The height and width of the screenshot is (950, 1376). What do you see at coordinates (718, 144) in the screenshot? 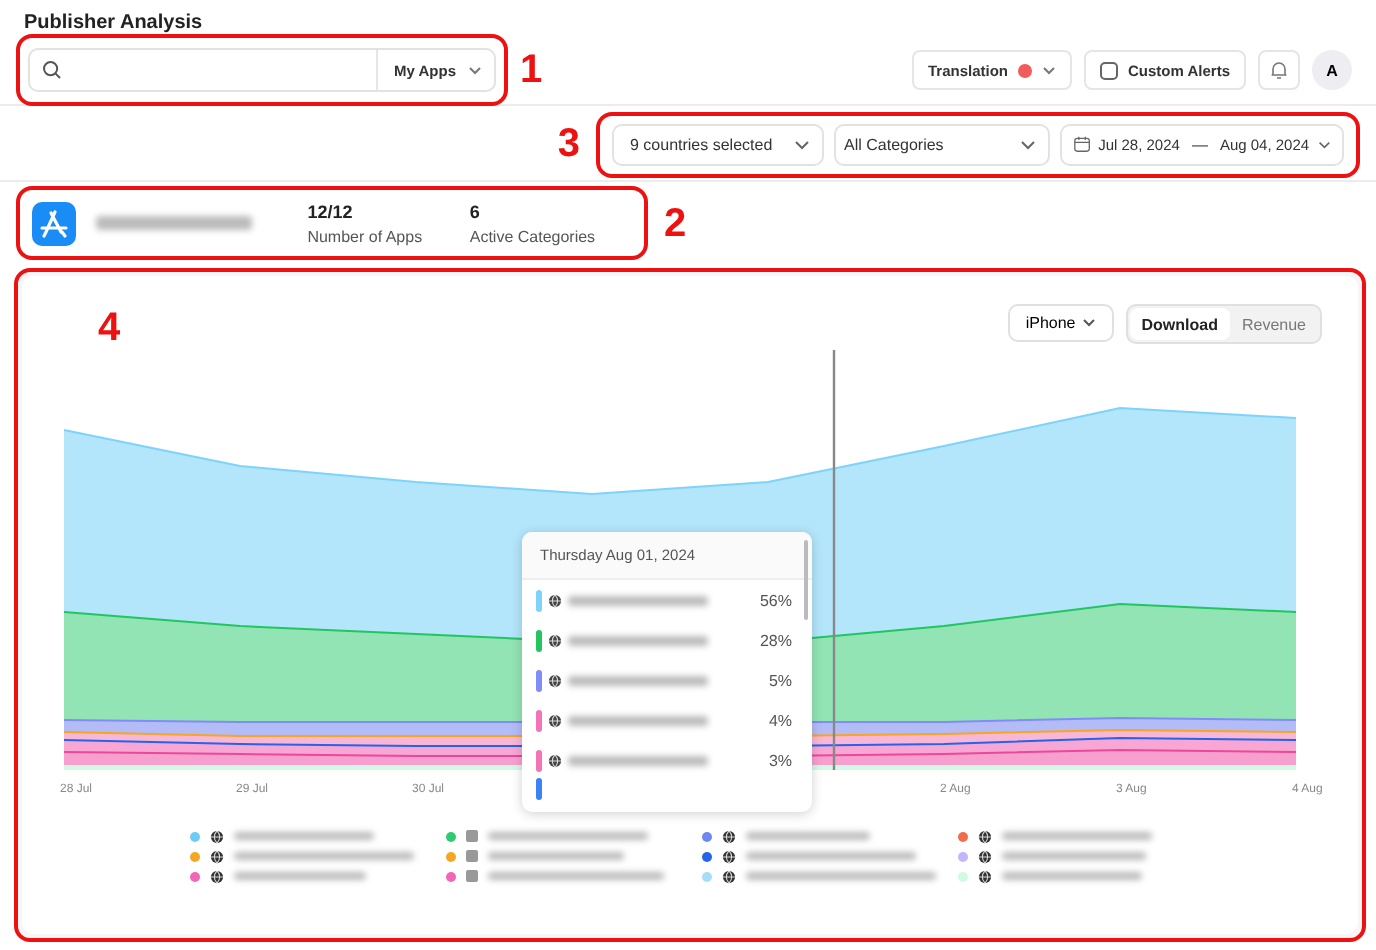
I see `countries-dropdown: 9 countries selected` at bounding box center [718, 144].